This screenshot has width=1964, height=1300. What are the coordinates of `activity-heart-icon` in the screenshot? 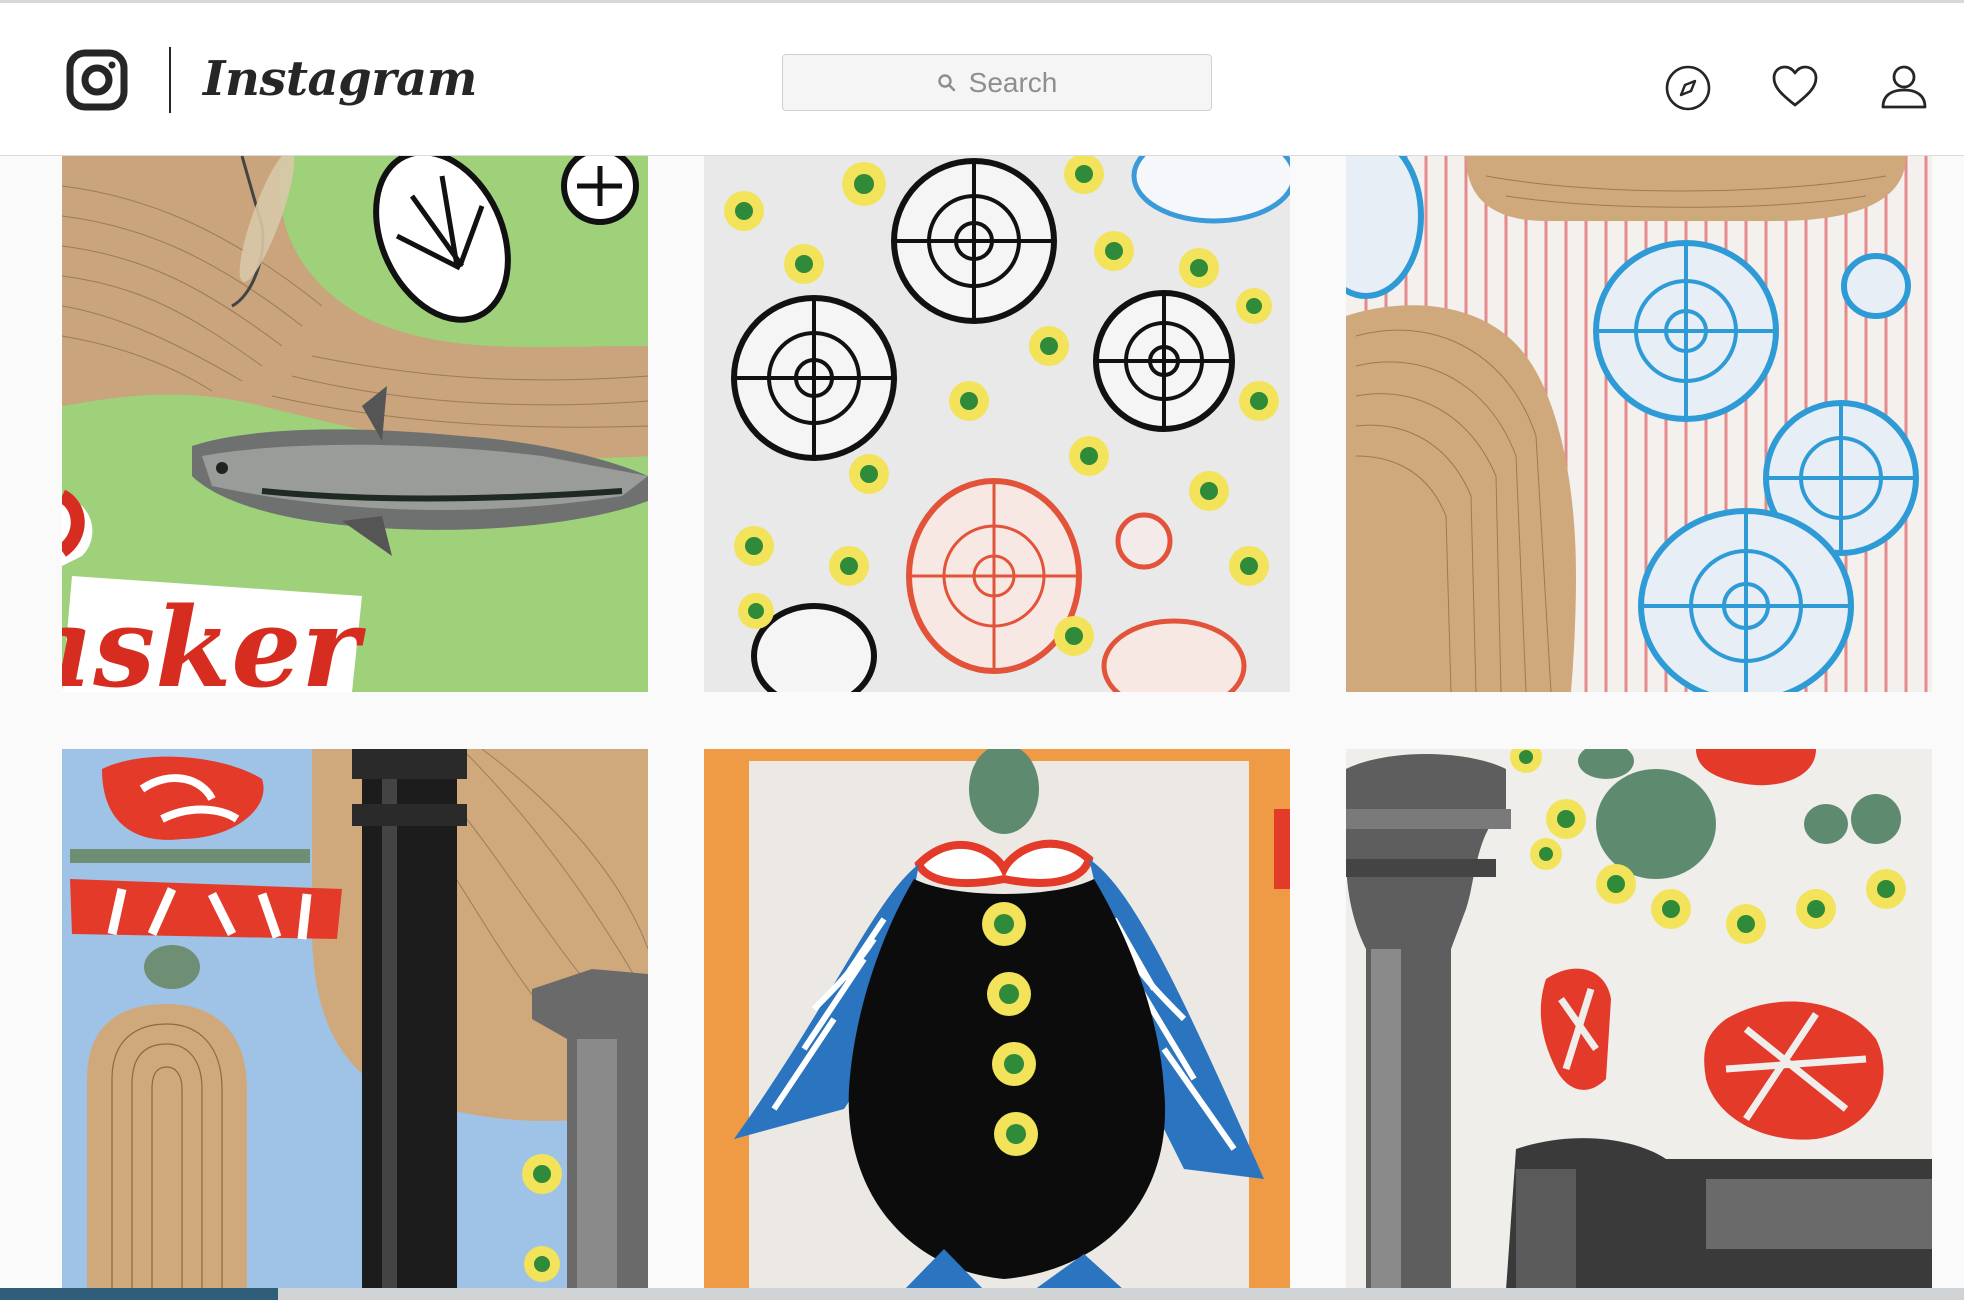 It's located at (1795, 87).